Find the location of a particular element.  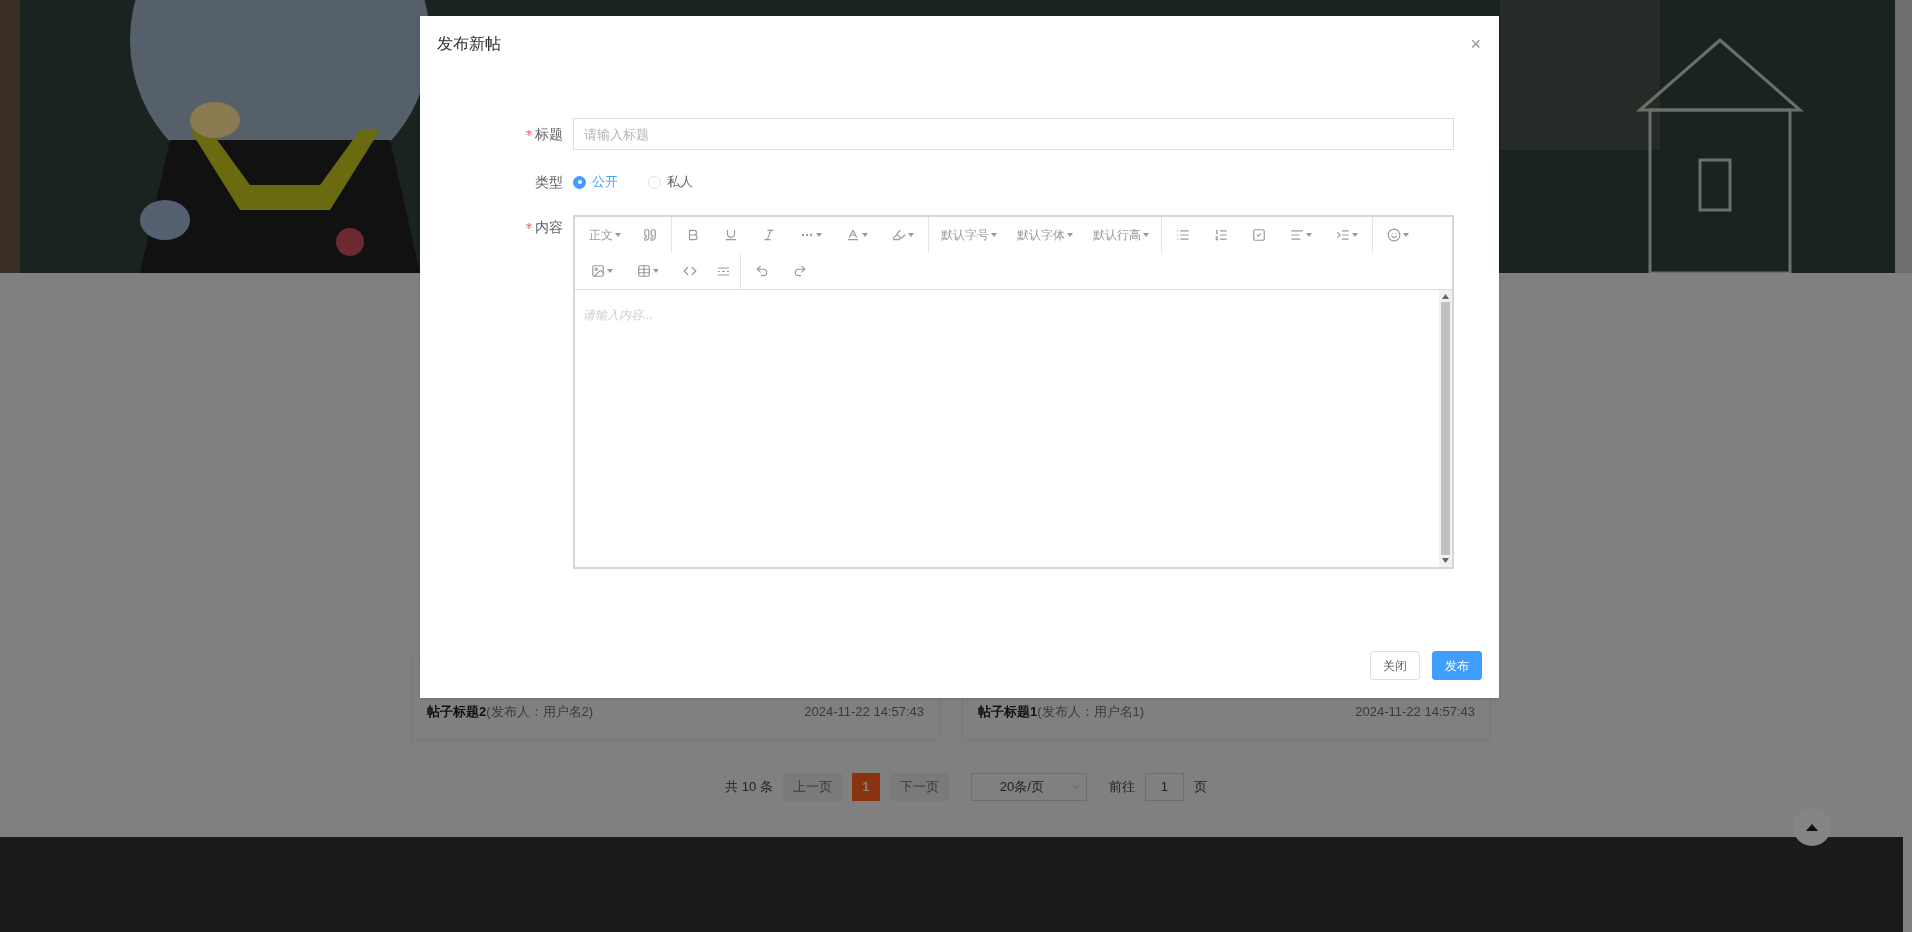

scrollbar is located at coordinates (1445, 428).